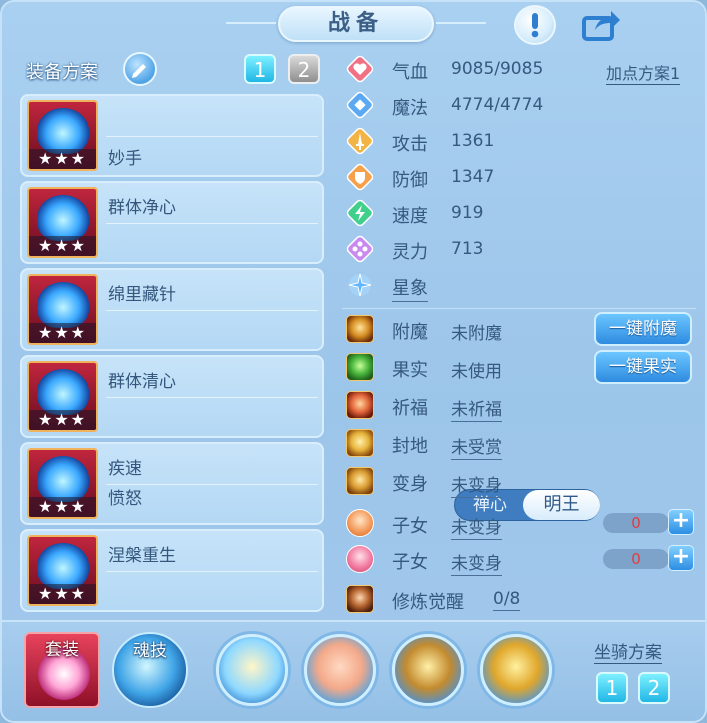 This screenshot has width=707, height=723. What do you see at coordinates (520, 482) in the screenshot?
I see `transform-row: 变身 未变身` at bounding box center [520, 482].